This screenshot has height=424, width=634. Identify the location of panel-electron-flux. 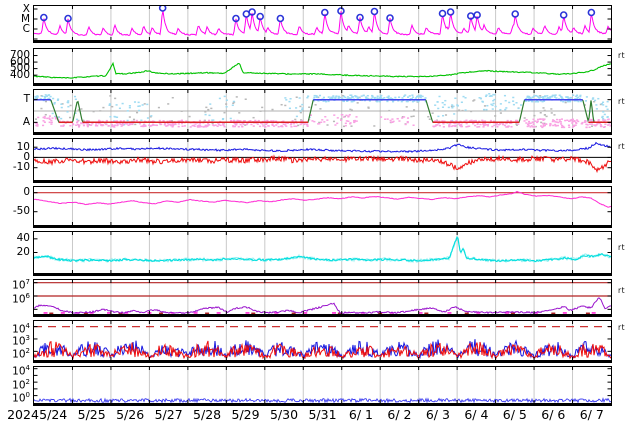
(322, 341).